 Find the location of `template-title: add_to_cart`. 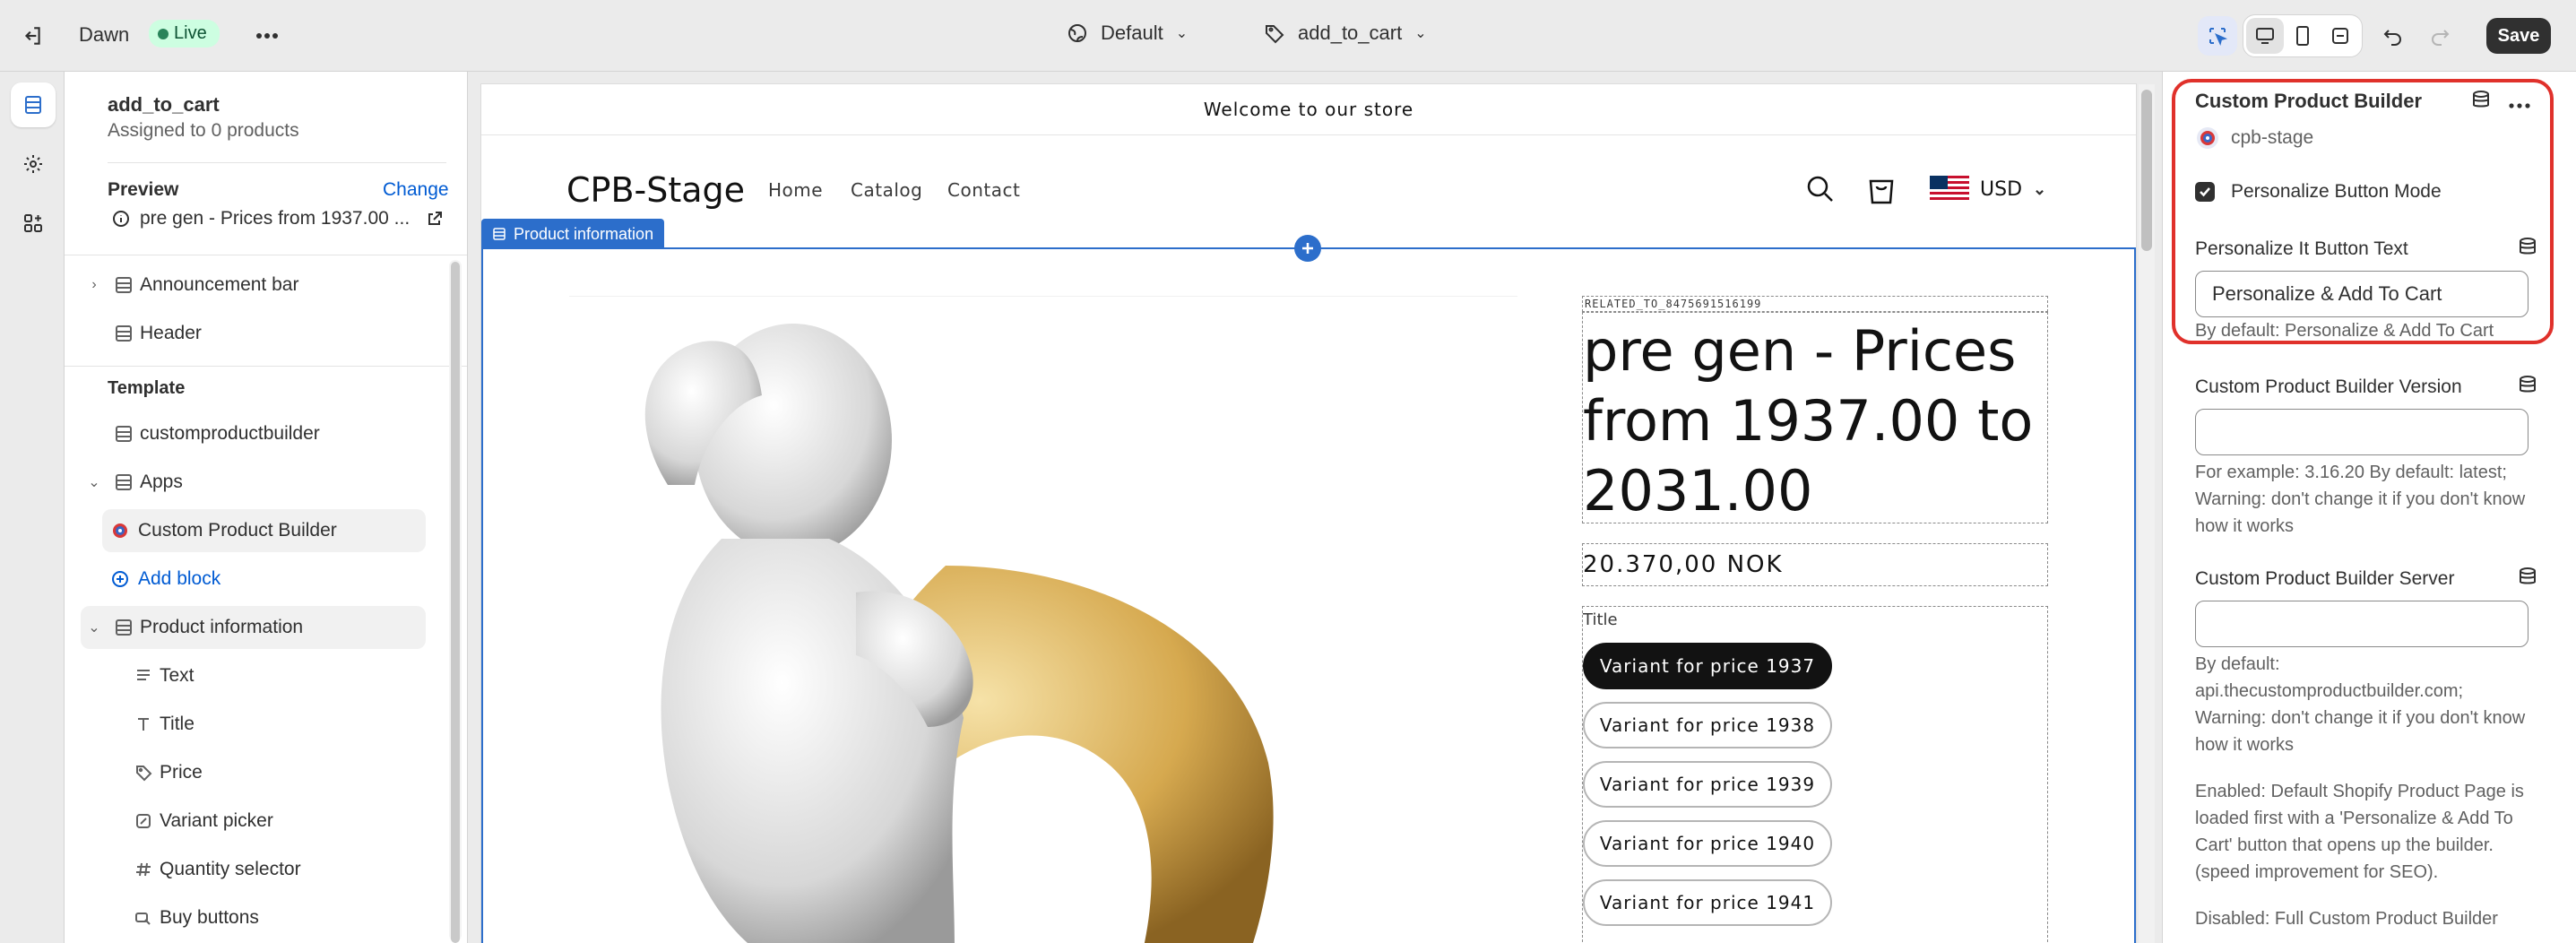

template-title: add_to_cart is located at coordinates (164, 104).